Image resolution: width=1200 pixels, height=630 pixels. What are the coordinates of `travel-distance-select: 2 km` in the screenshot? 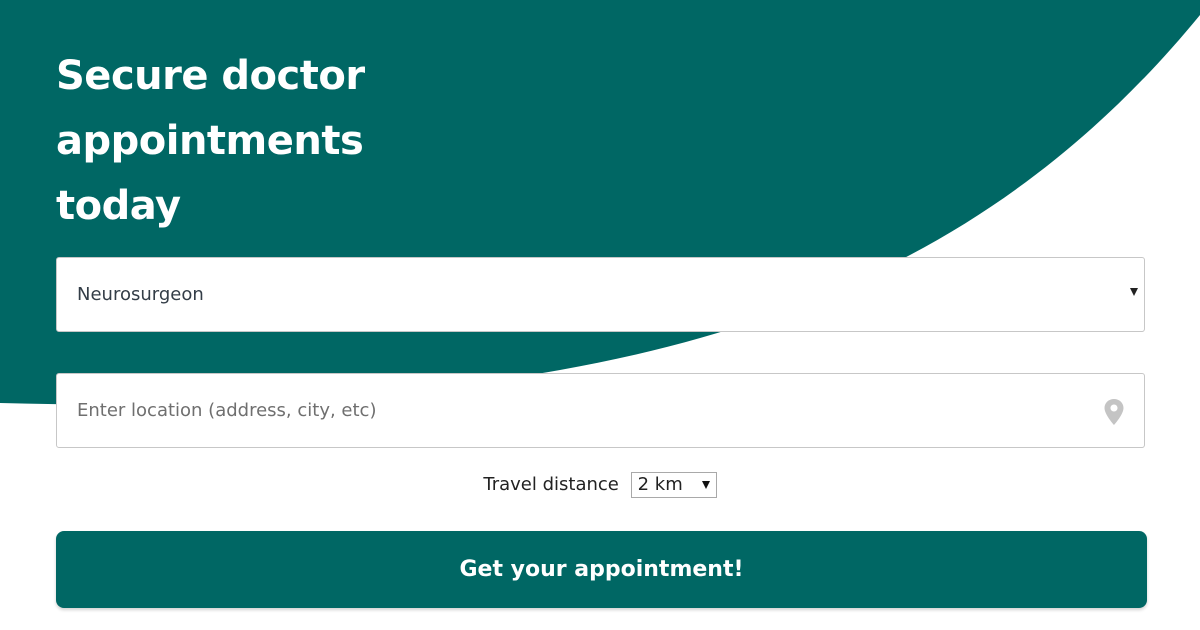 It's located at (673, 485).